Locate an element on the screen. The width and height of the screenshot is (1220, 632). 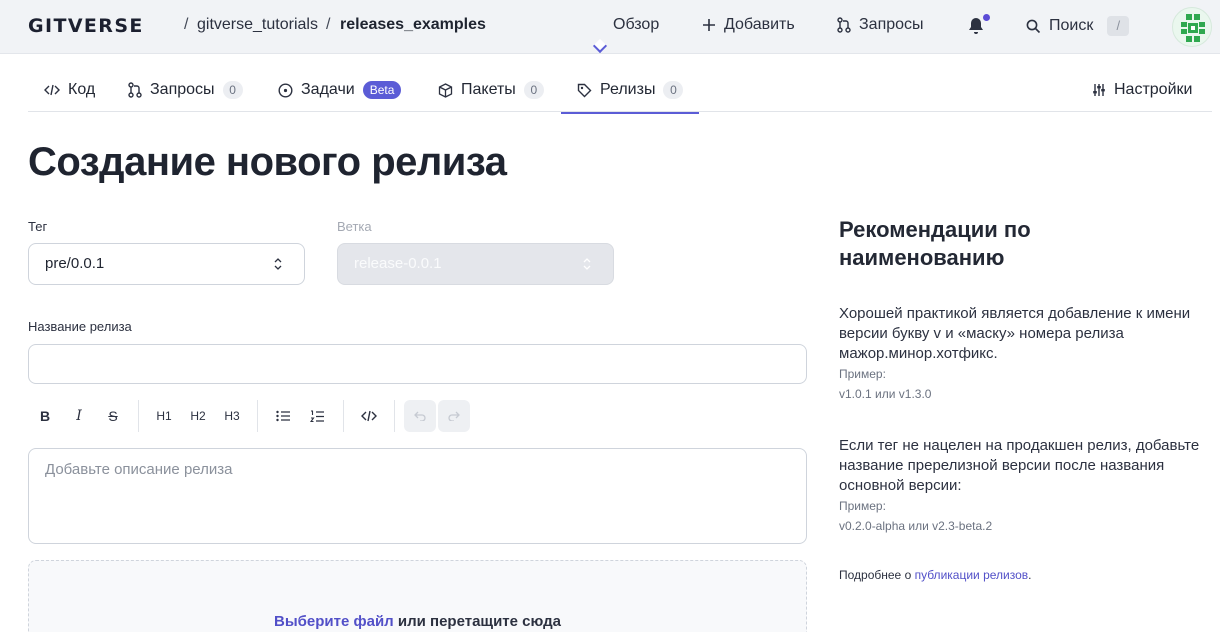
tag-select-value: pre/0.0.1 is located at coordinates (75, 263).